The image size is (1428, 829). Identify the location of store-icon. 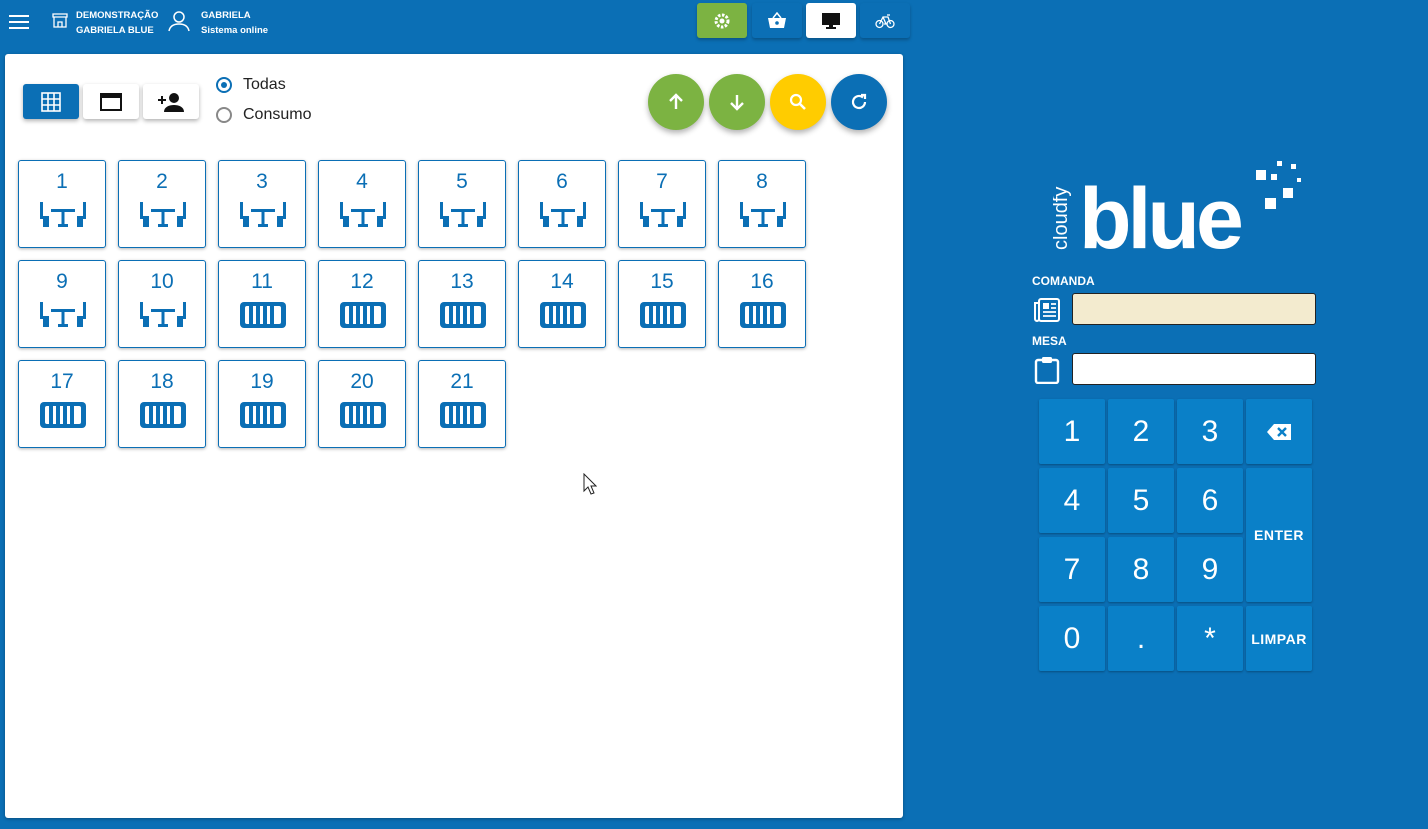
(60, 20).